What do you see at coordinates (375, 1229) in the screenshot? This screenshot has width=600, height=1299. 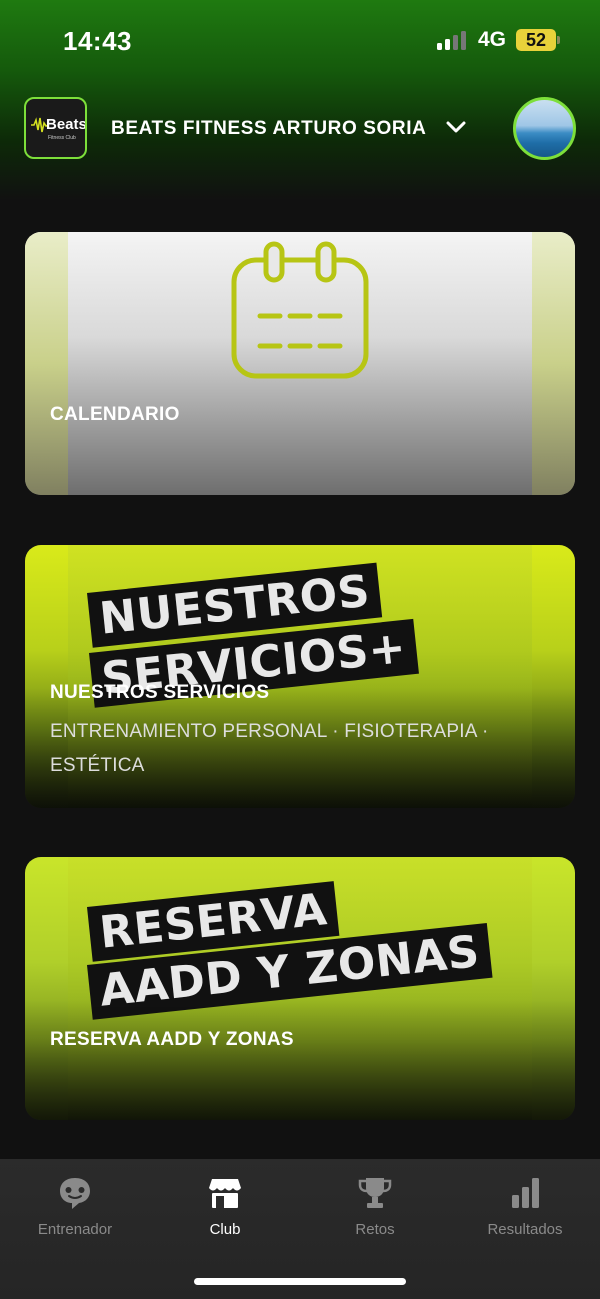 I see `tab-label: Retos` at bounding box center [375, 1229].